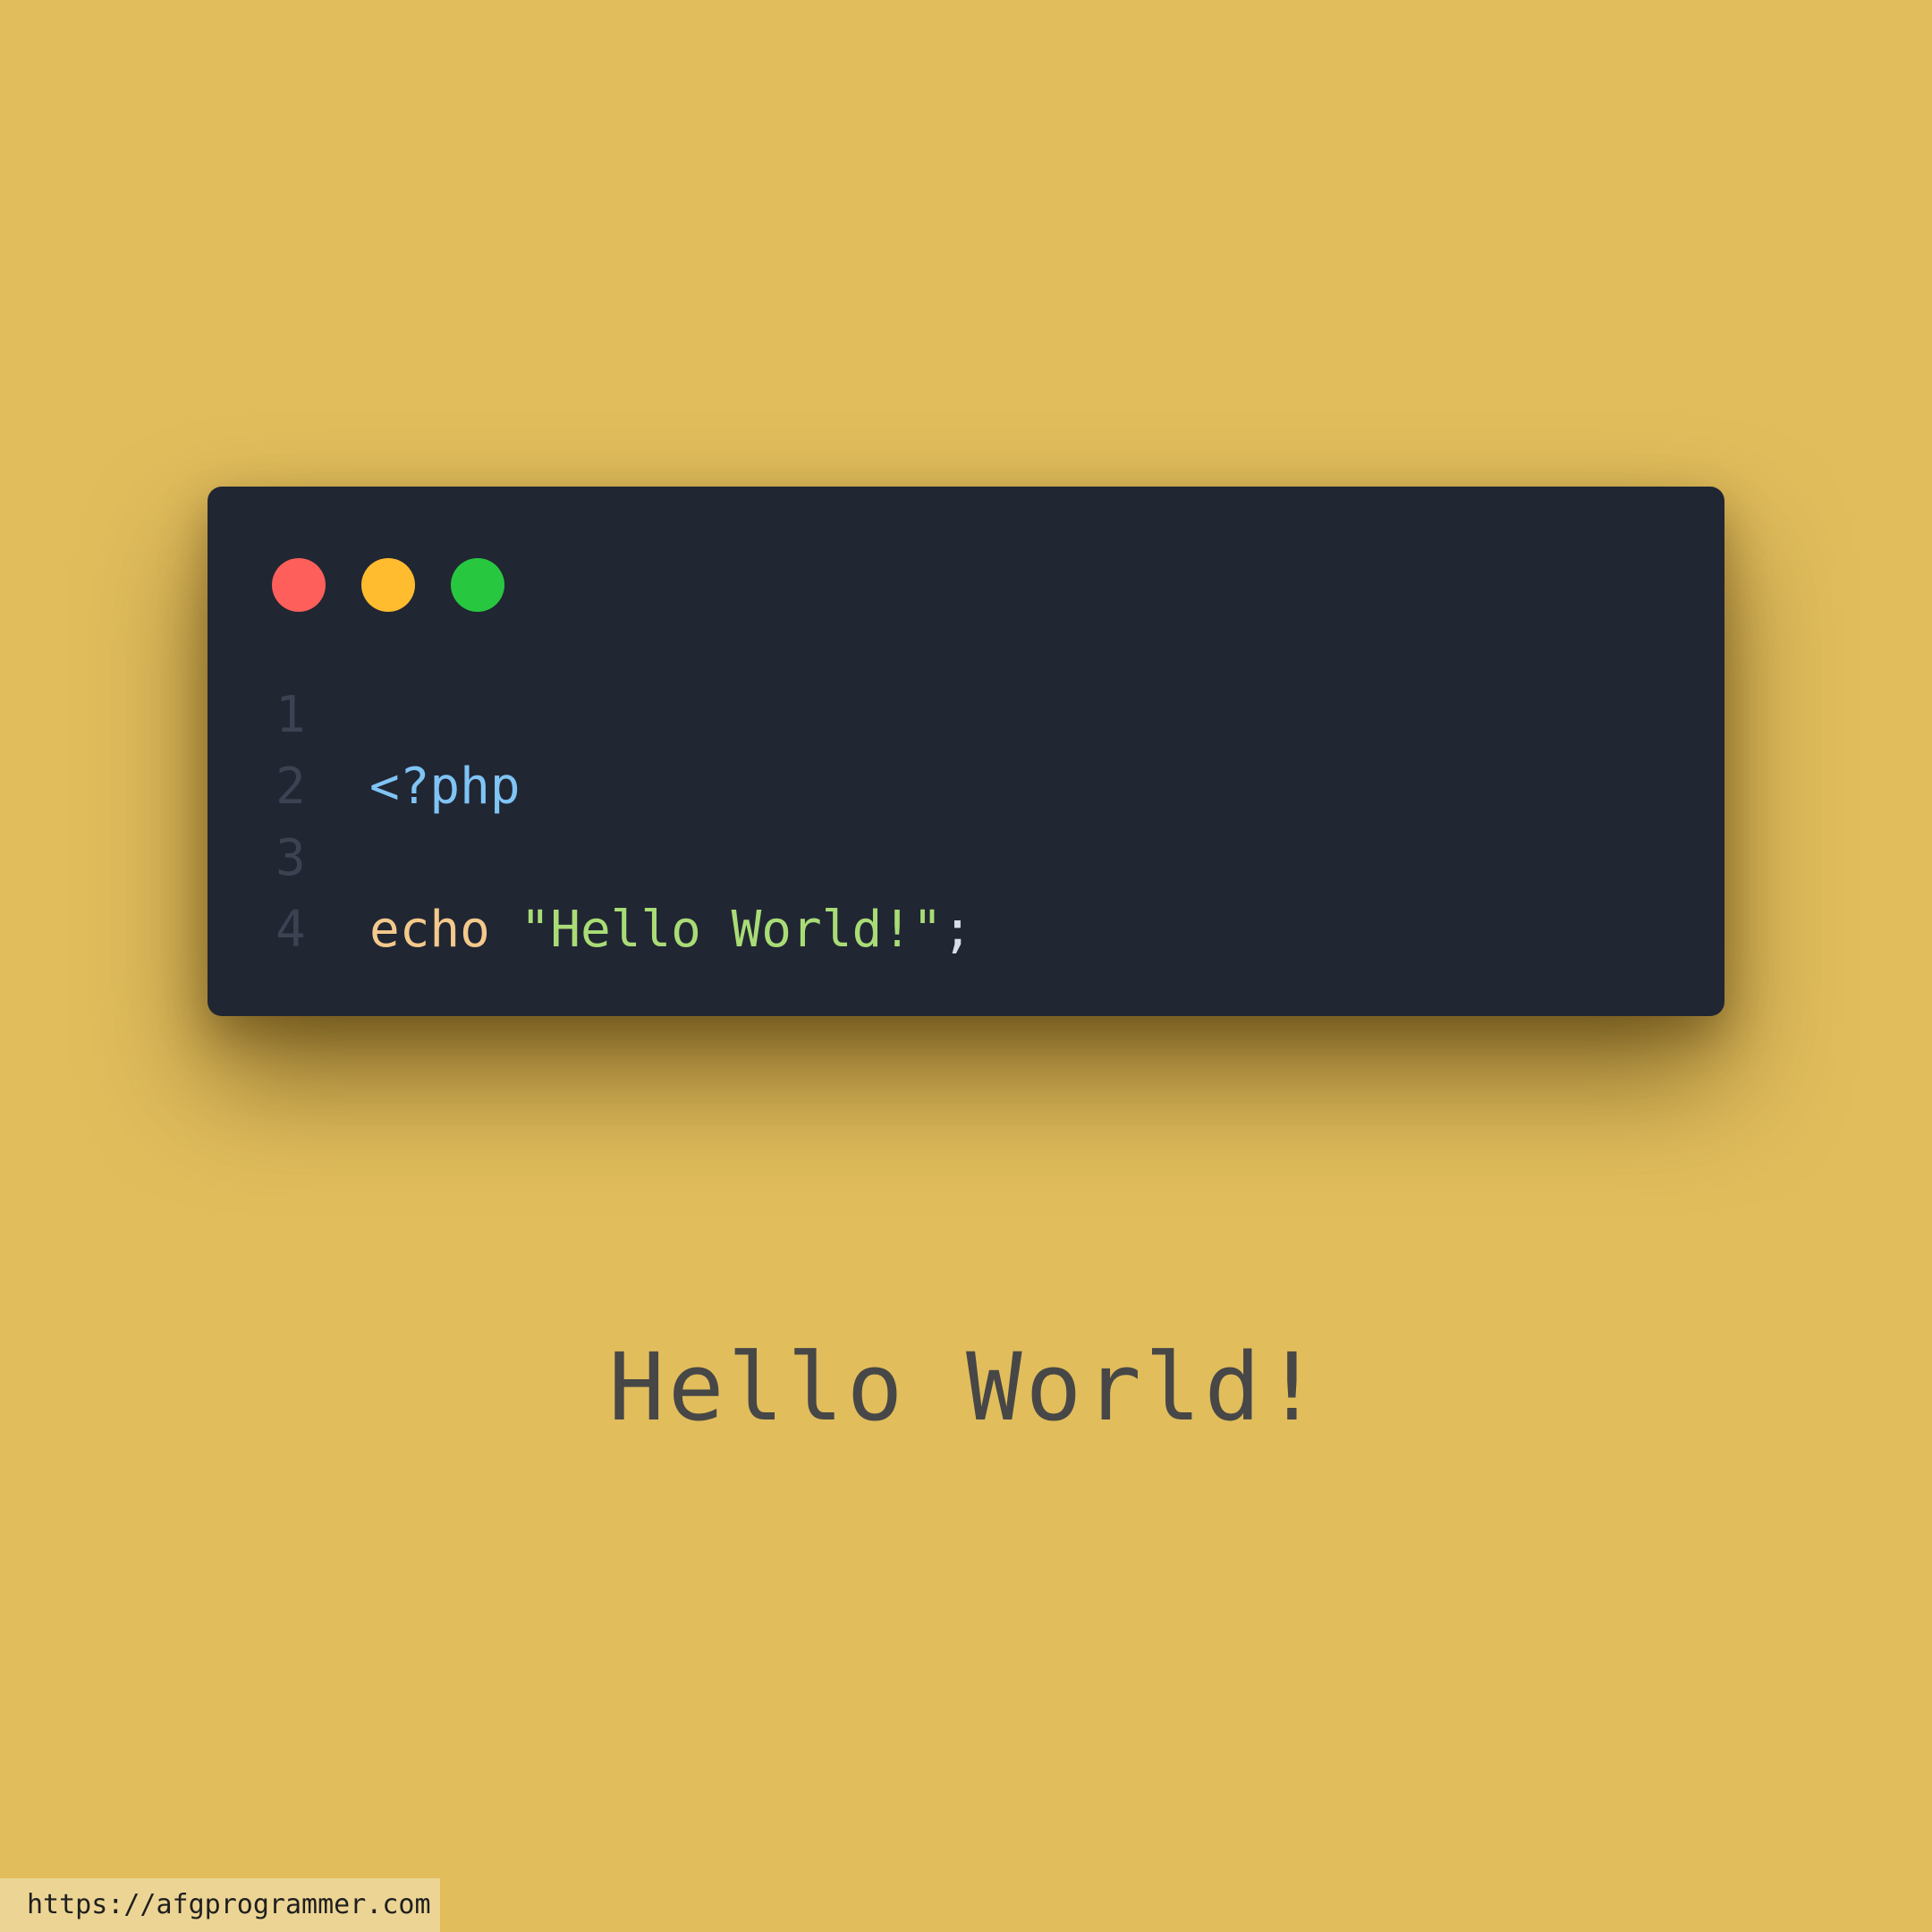 The width and height of the screenshot is (1932, 1932). Describe the element at coordinates (966, 891) in the screenshot. I see `code-line: 4` at that location.